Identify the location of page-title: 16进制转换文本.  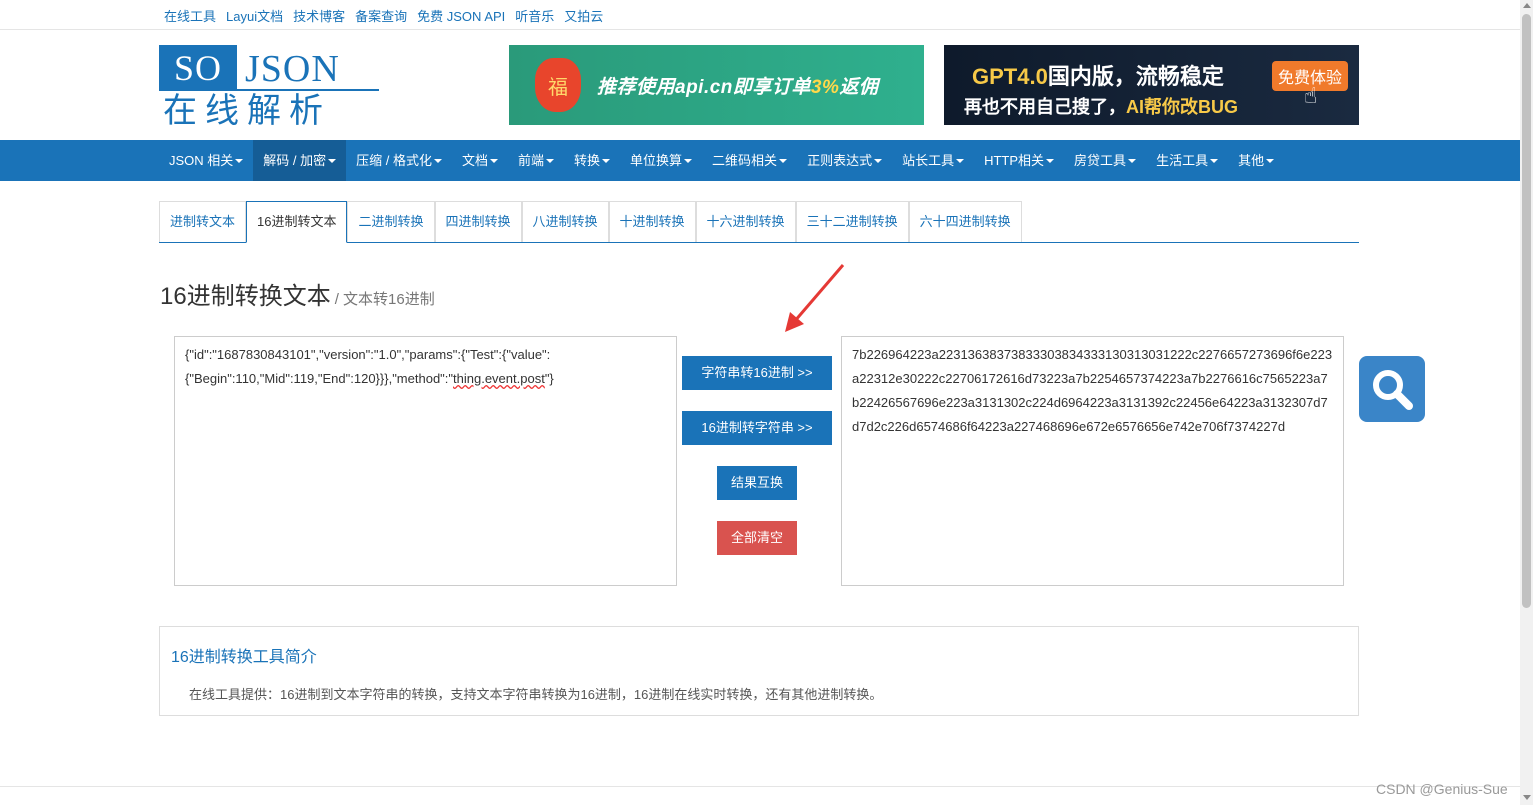
(245, 296).